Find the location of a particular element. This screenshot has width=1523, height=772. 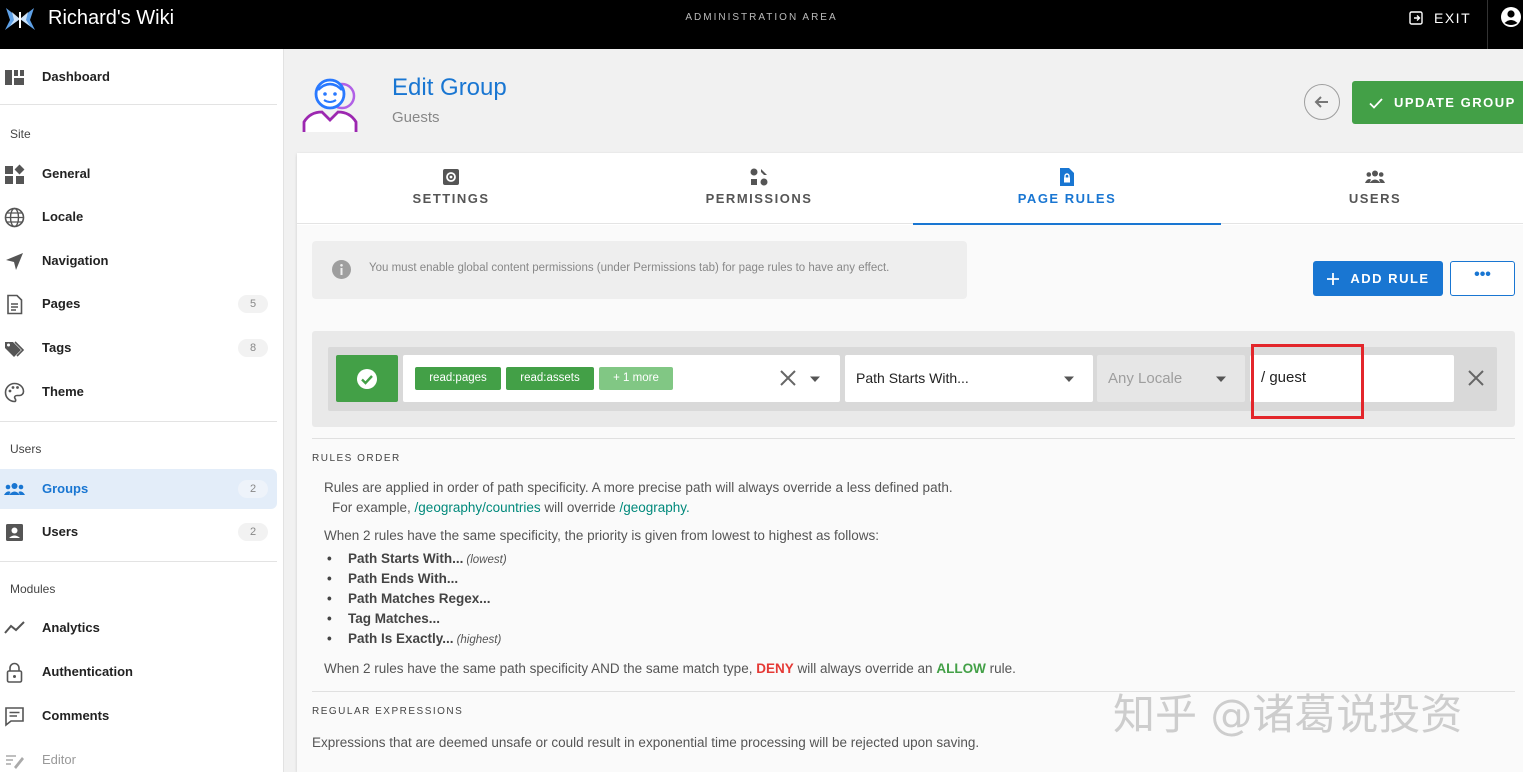

editor-icon is located at coordinates (14, 760).